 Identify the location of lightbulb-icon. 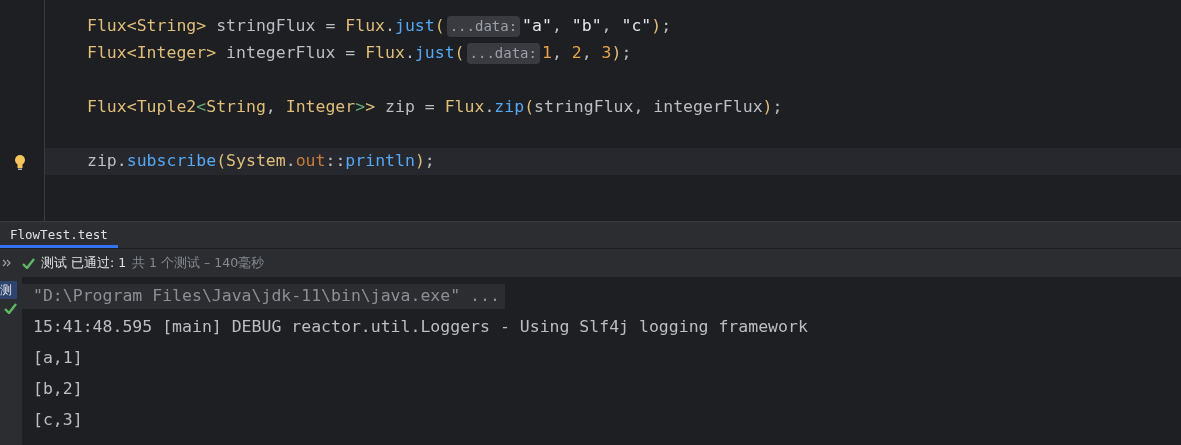
(20, 161).